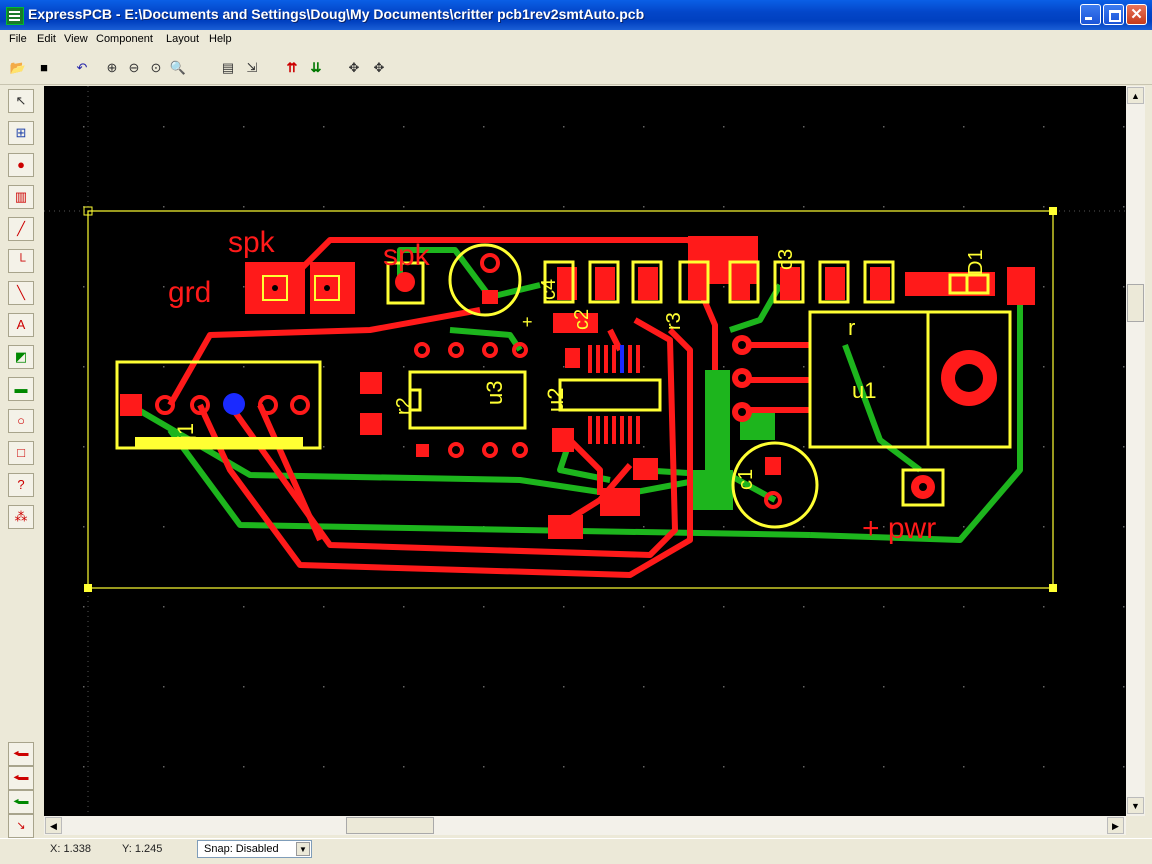  What do you see at coordinates (21, 826) in the screenshot?
I see `ratsnest-icon: ↘` at bounding box center [21, 826].